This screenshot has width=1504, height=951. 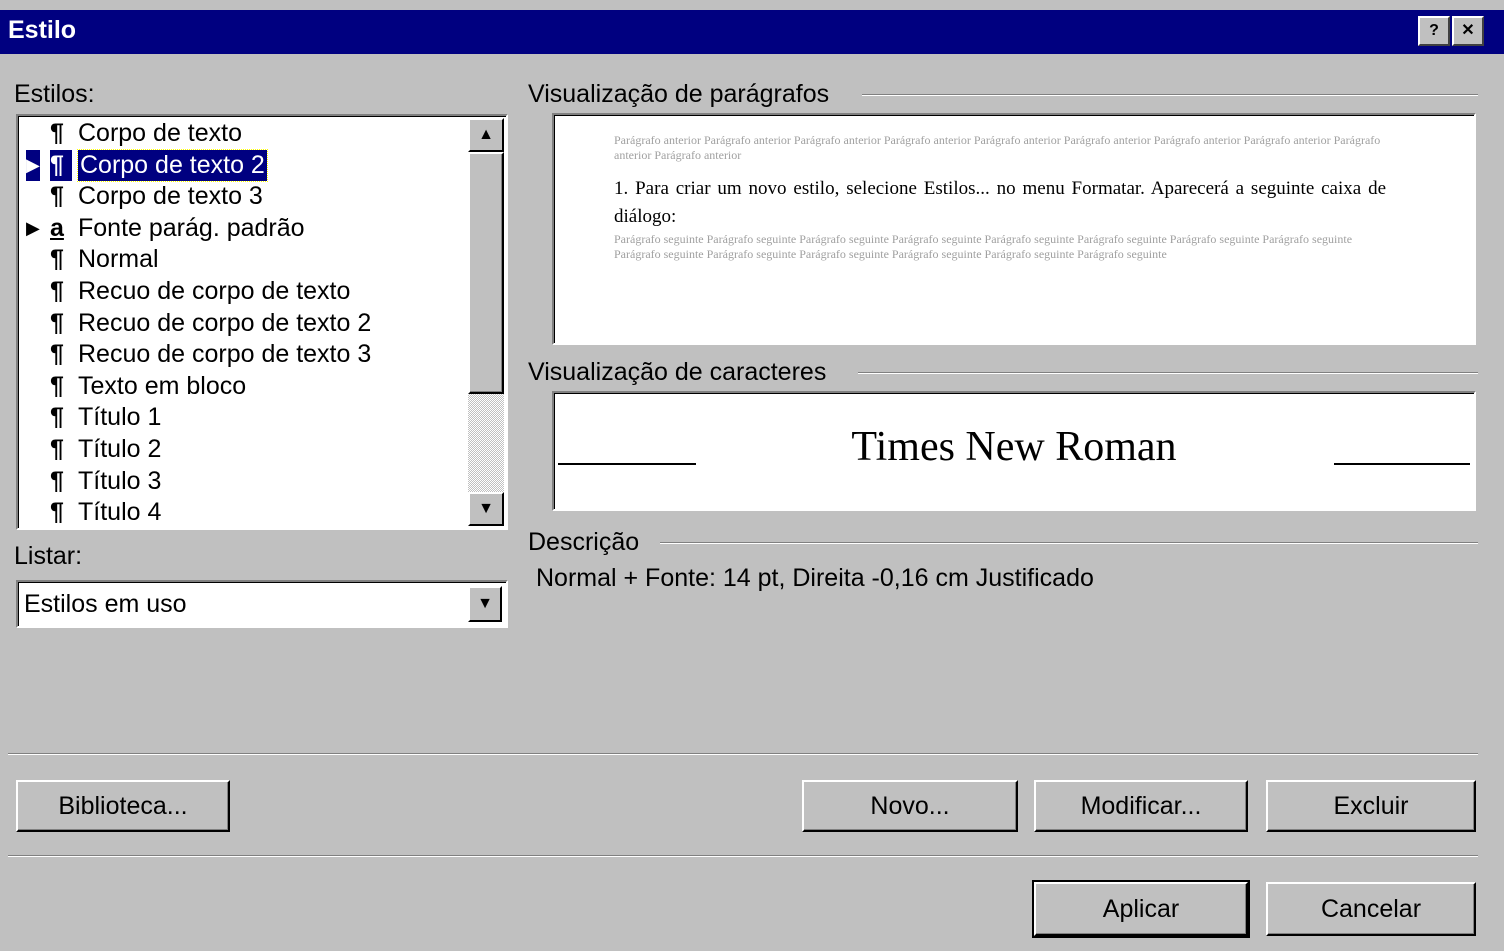 I want to click on window-title: Estilo, so click(x=42, y=30).